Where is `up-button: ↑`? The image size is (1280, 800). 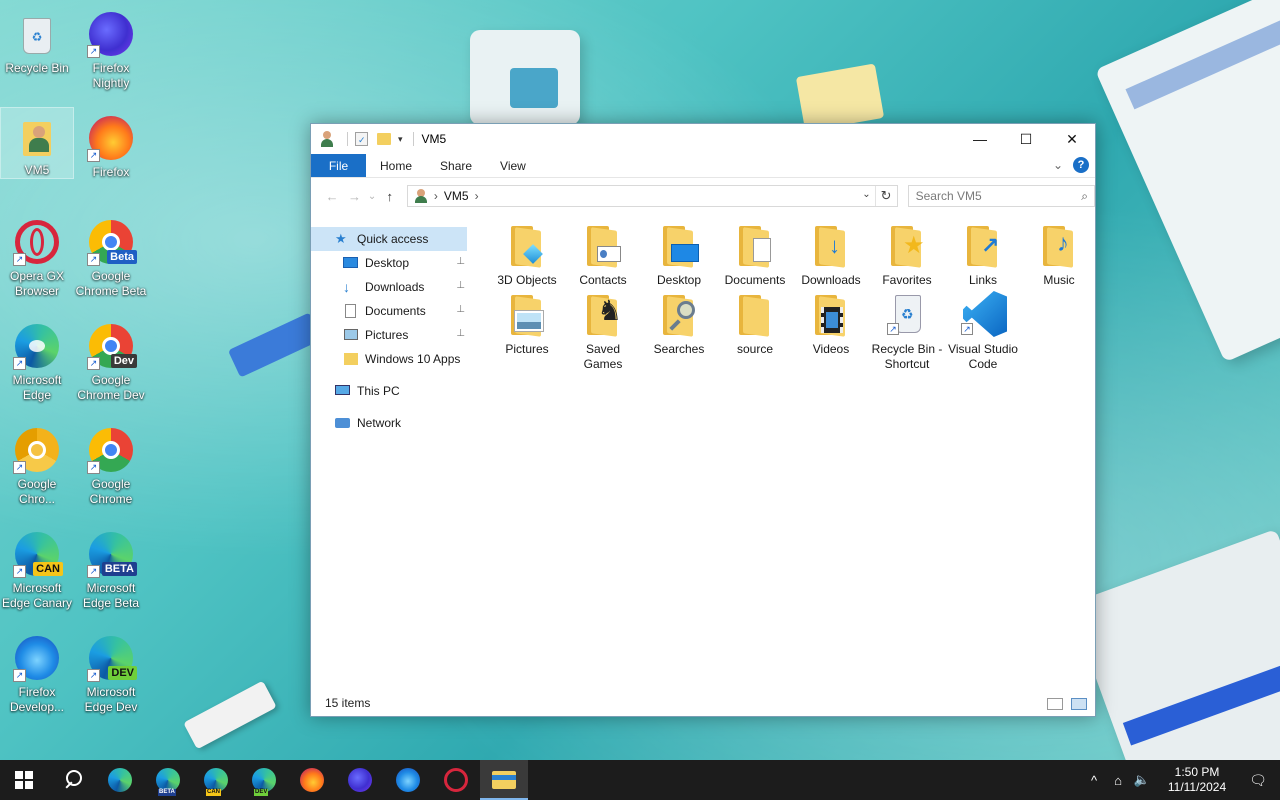
up-button: ↑ is located at coordinates (390, 196).